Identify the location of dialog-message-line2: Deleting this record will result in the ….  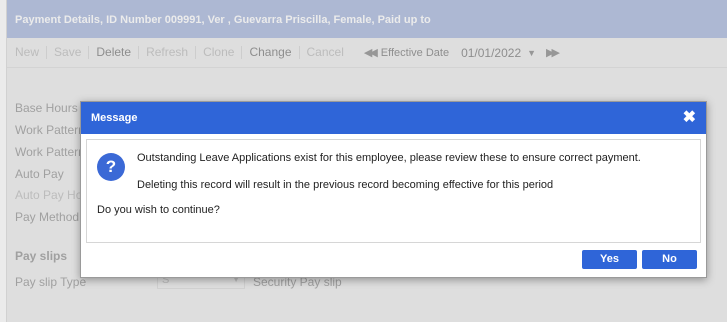
(345, 185).